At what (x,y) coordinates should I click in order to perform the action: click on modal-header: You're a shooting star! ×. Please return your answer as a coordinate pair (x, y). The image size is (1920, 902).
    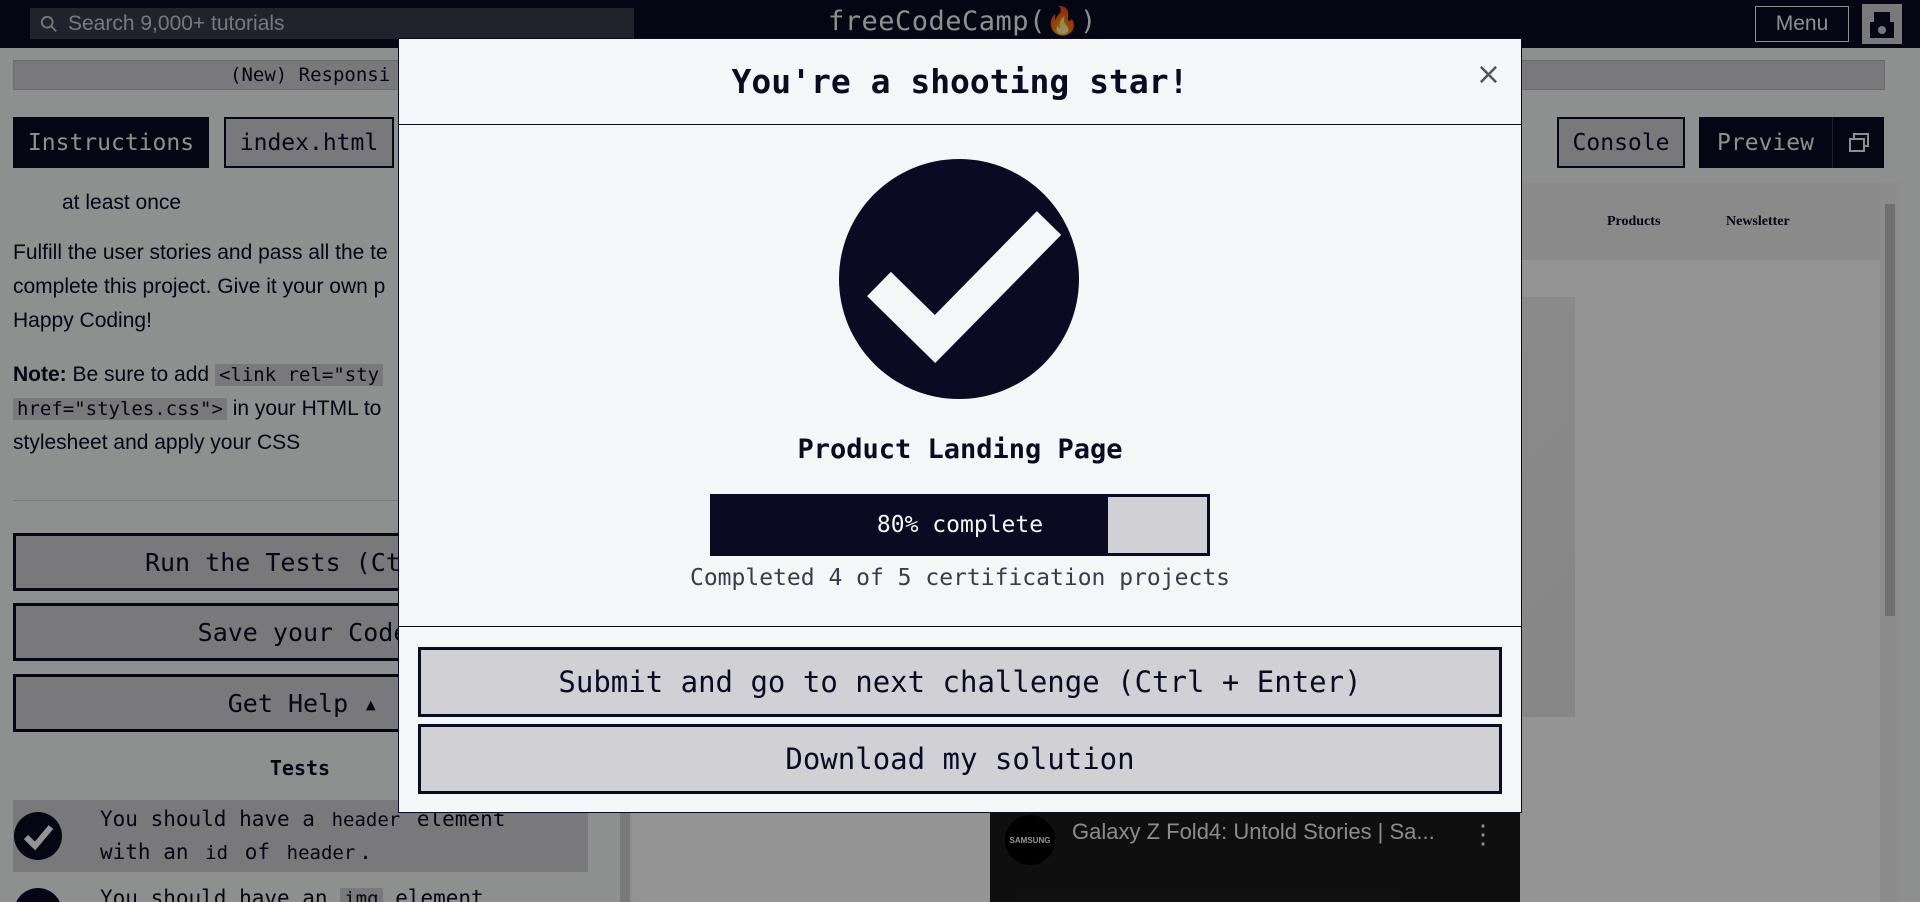
    Looking at the image, I should click on (960, 82).